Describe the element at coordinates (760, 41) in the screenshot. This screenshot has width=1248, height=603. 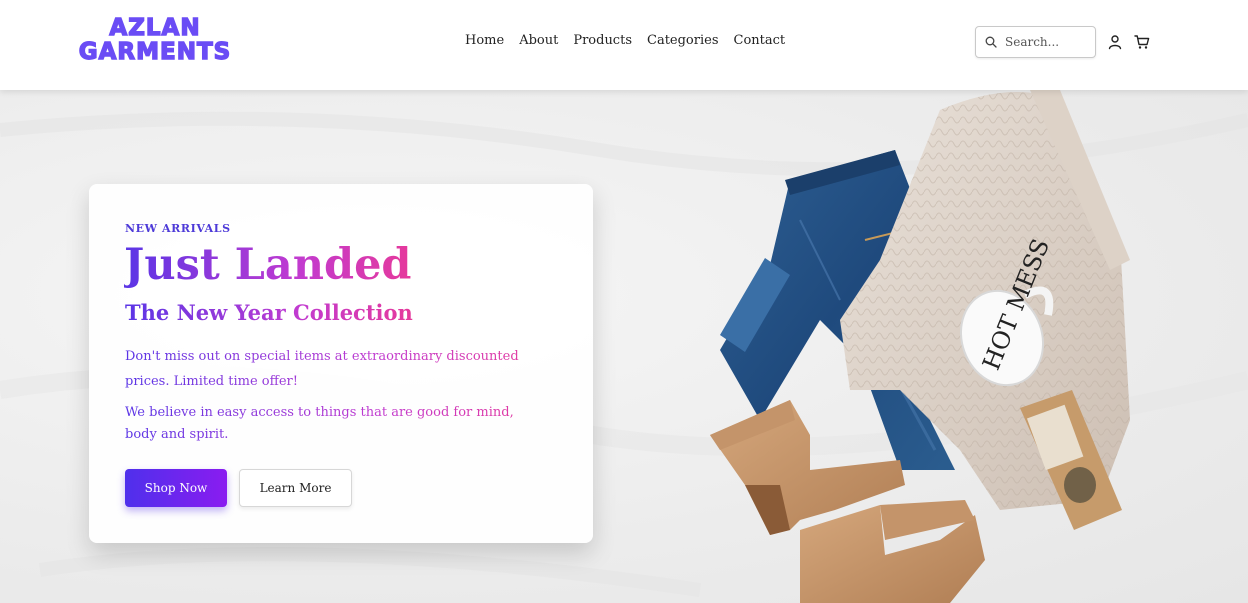
I see `nav-link-contact: Contact` at that location.